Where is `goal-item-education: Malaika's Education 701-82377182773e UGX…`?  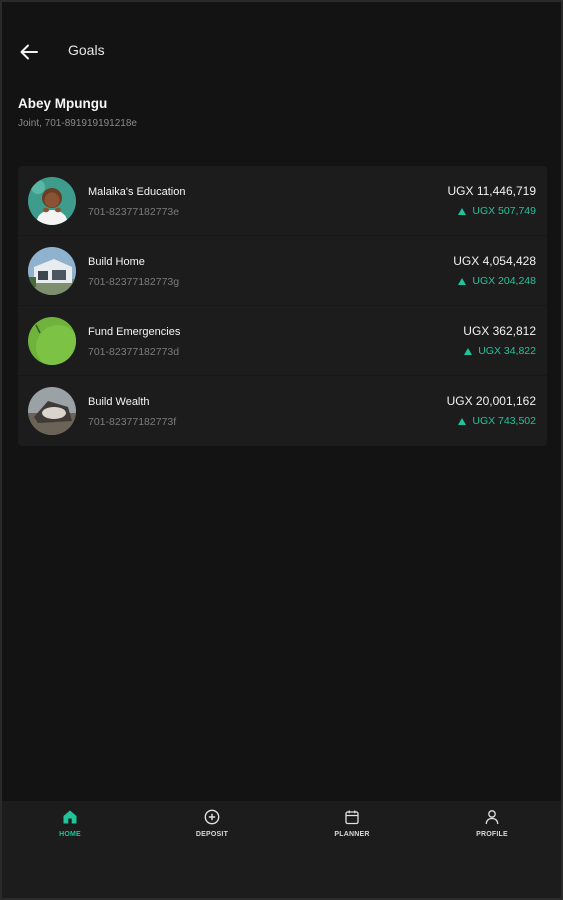
goal-item-education: Malaika's Education 701-82377182773e UGX… is located at coordinates (282, 201).